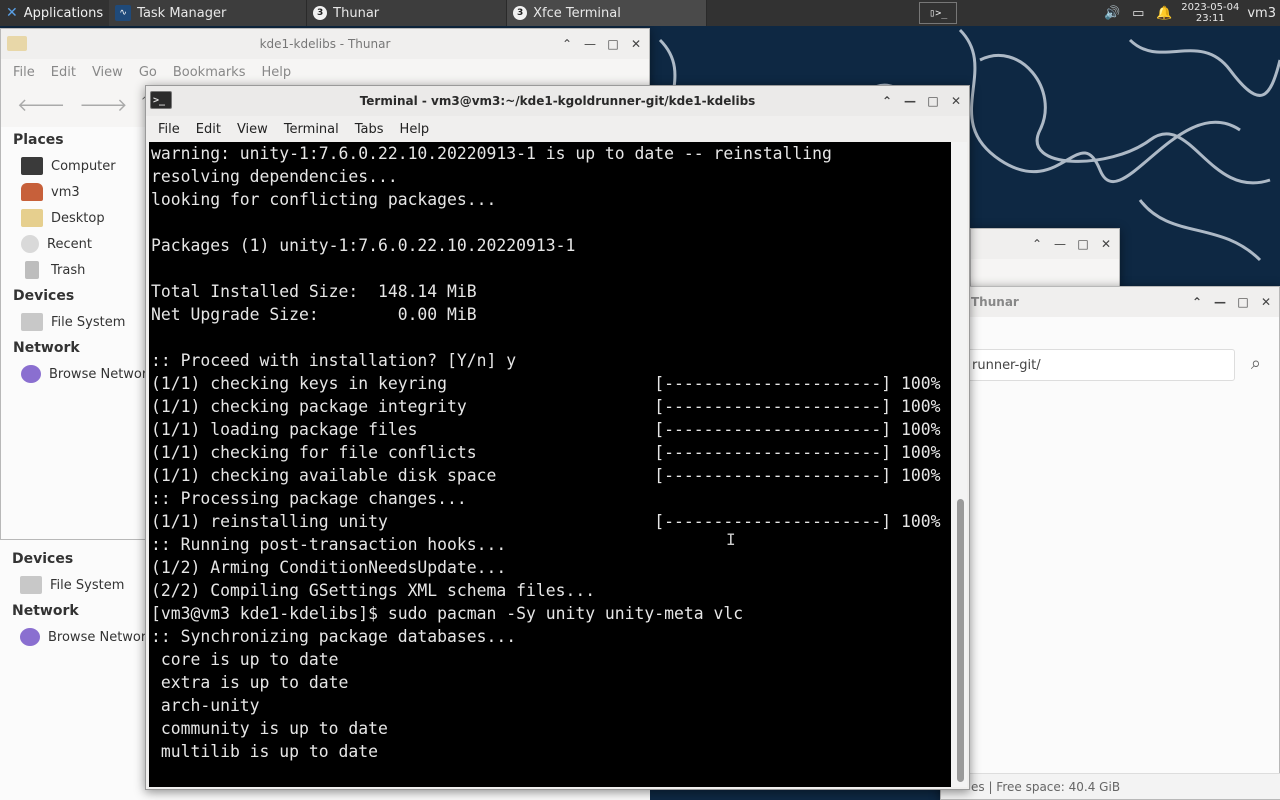 The width and height of the screenshot is (1280, 800). Describe the element at coordinates (1112, 13) in the screenshot. I see `volume-icon: 🔊` at that location.